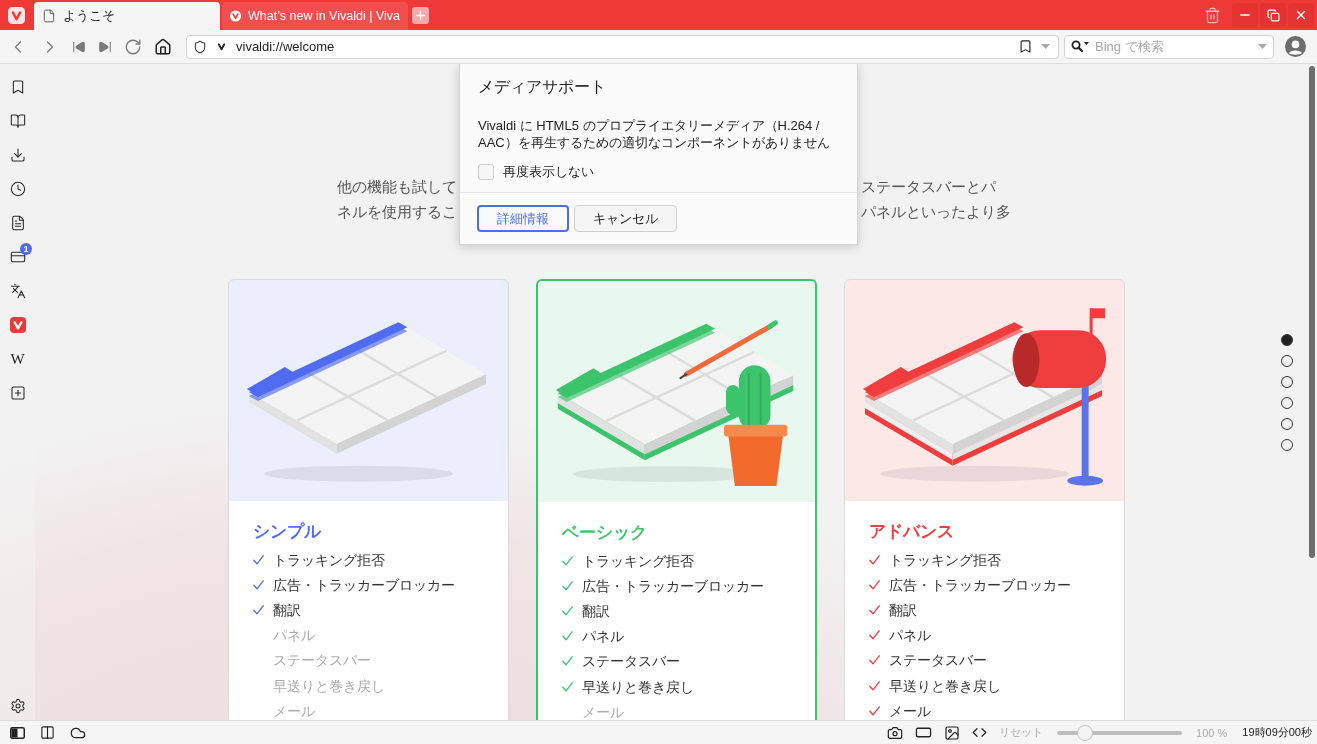  Describe the element at coordinates (26, 249) in the screenshot. I see `notification-badge: 1` at that location.